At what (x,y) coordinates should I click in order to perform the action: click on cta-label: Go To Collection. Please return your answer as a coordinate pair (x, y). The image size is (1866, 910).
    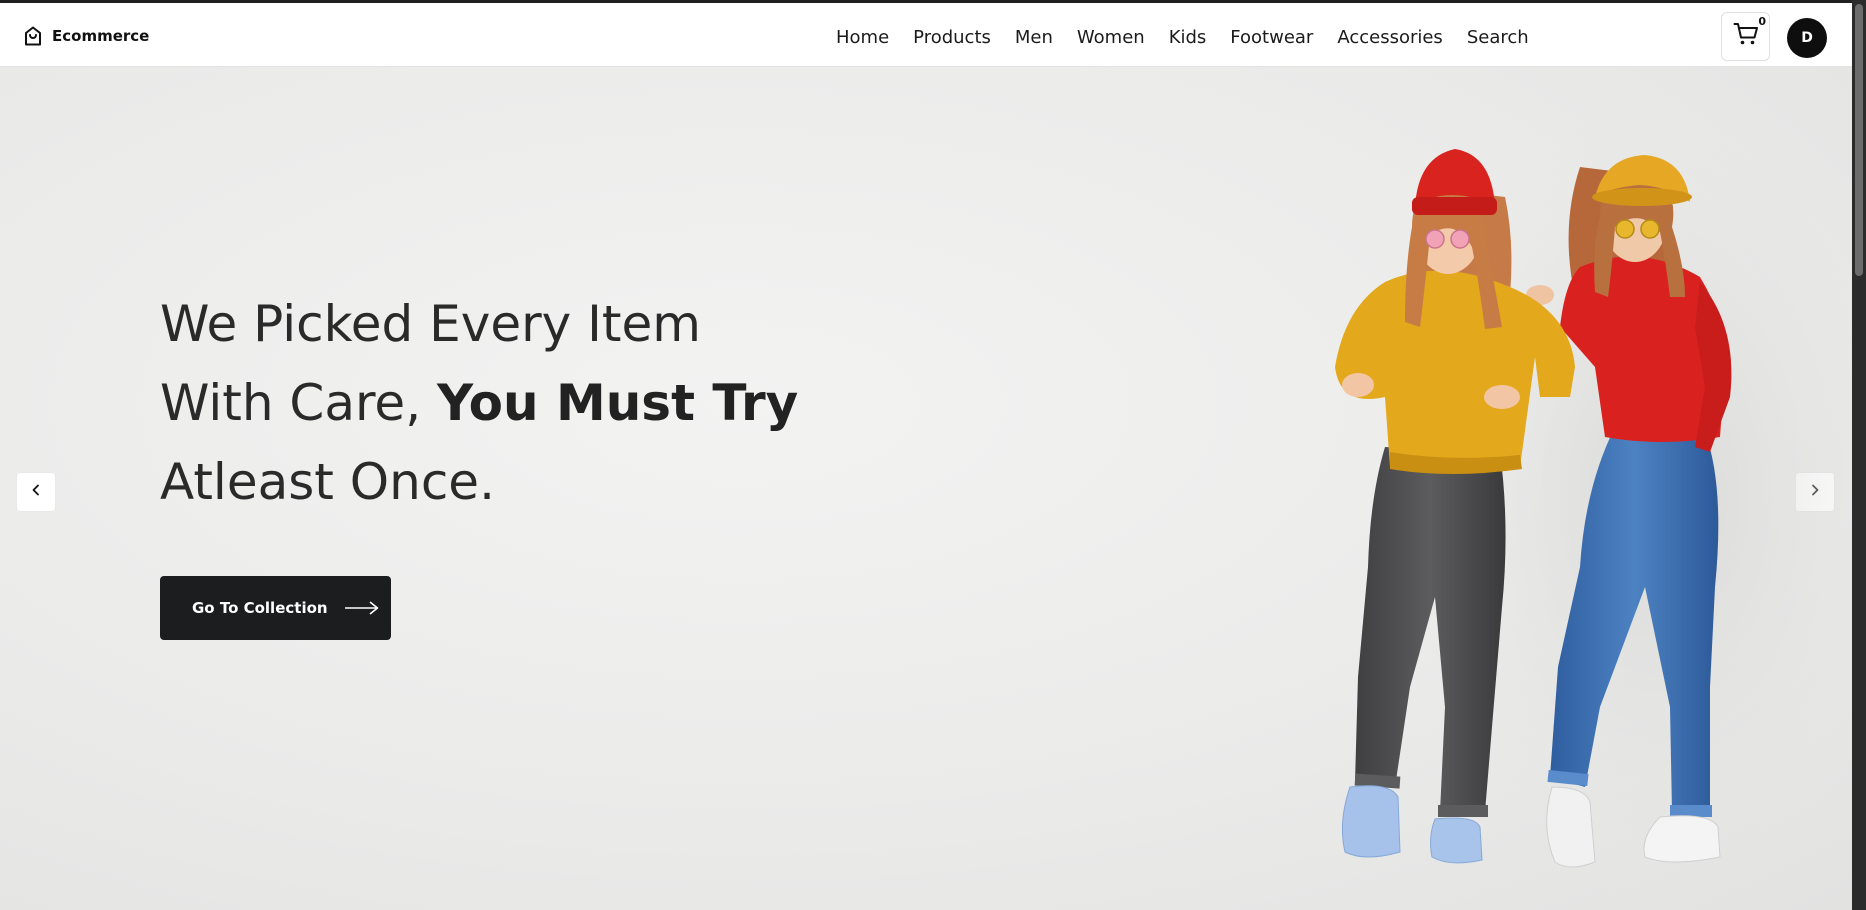
    Looking at the image, I should click on (260, 608).